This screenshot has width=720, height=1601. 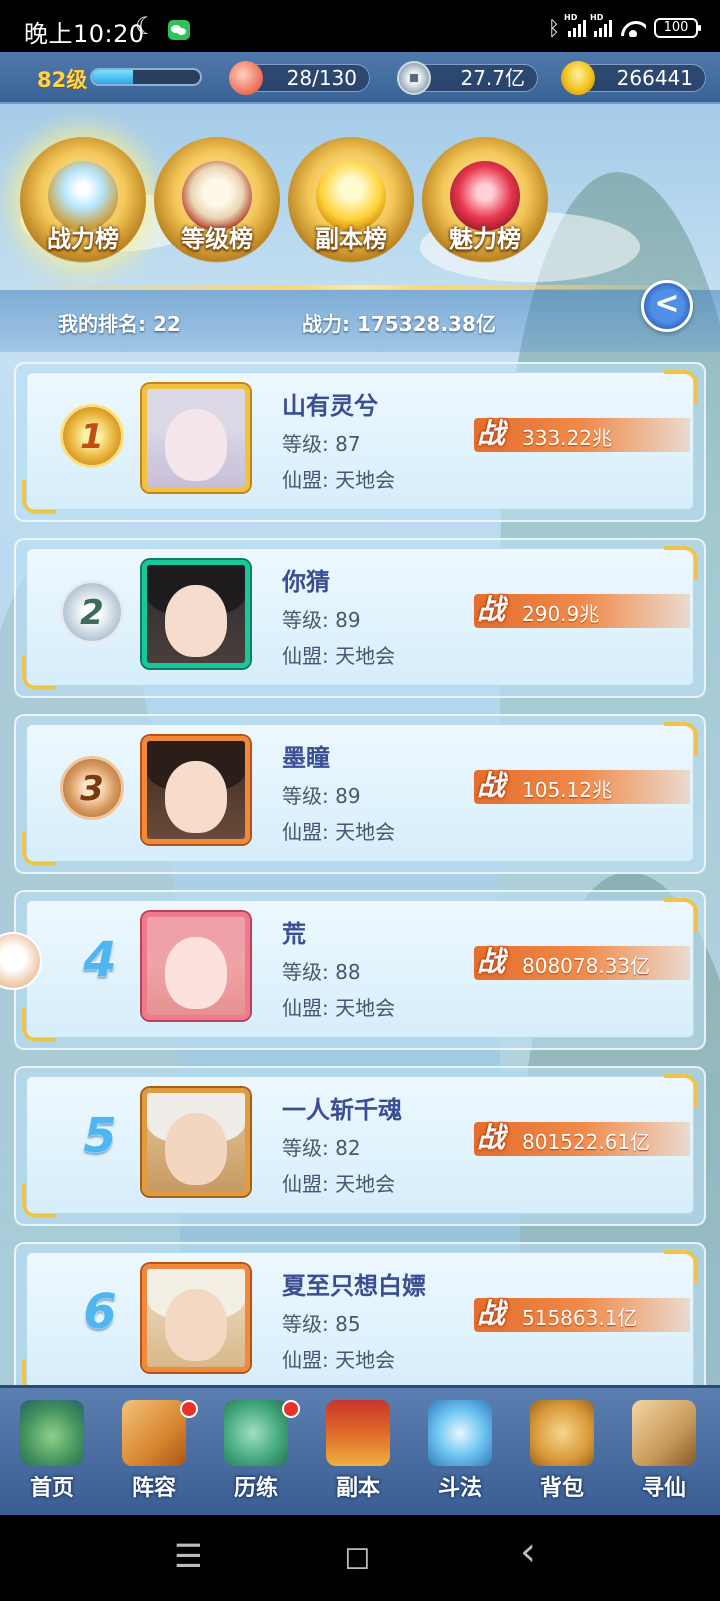 I want to click on nav-label: 副本, so click(x=357, y=1488).